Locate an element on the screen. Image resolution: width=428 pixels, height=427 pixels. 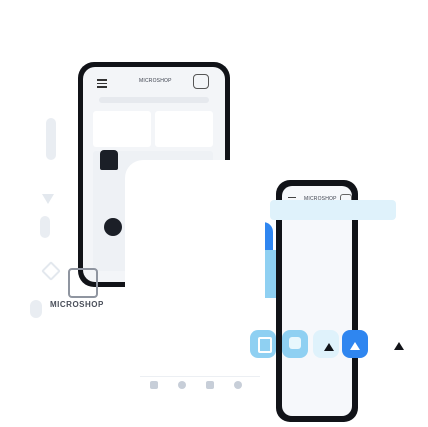
pen-icon is located at coordinates (51, 271).